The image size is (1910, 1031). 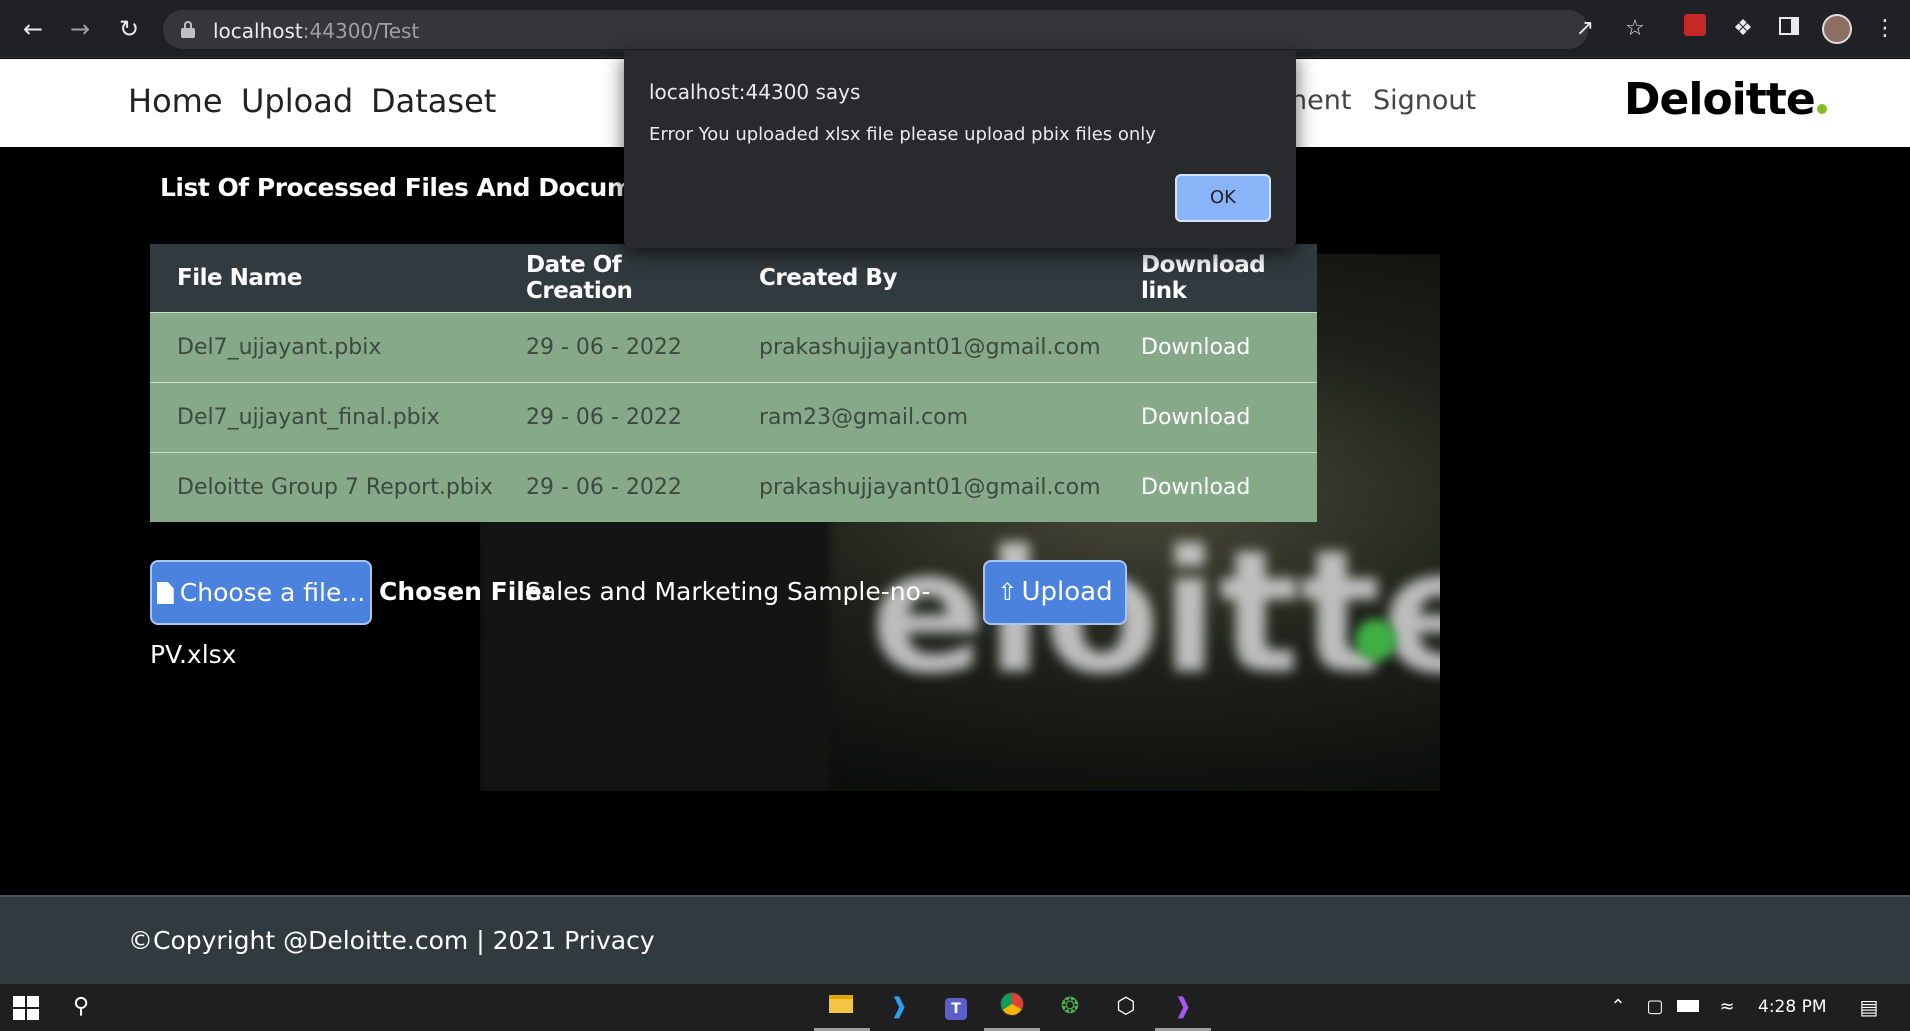 I want to click on column-header-date: Date Of Creation, so click(x=615, y=278).